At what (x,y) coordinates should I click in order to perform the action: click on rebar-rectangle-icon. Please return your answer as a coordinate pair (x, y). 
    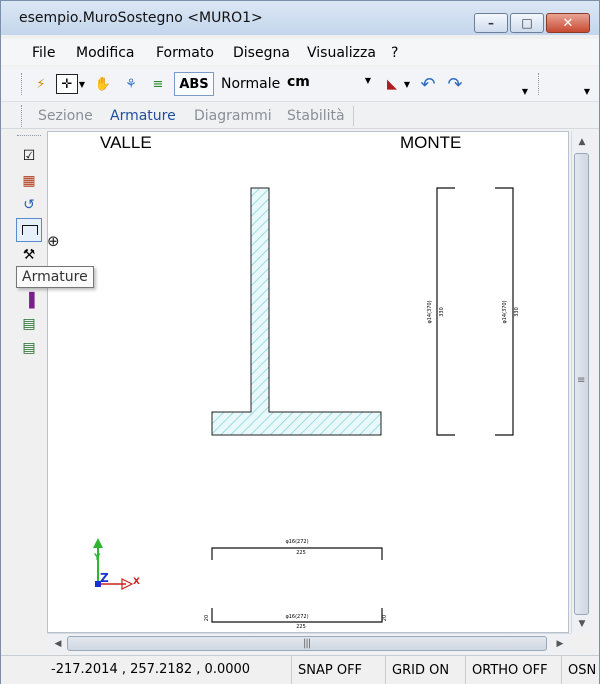
    Looking at the image, I should click on (30, 230).